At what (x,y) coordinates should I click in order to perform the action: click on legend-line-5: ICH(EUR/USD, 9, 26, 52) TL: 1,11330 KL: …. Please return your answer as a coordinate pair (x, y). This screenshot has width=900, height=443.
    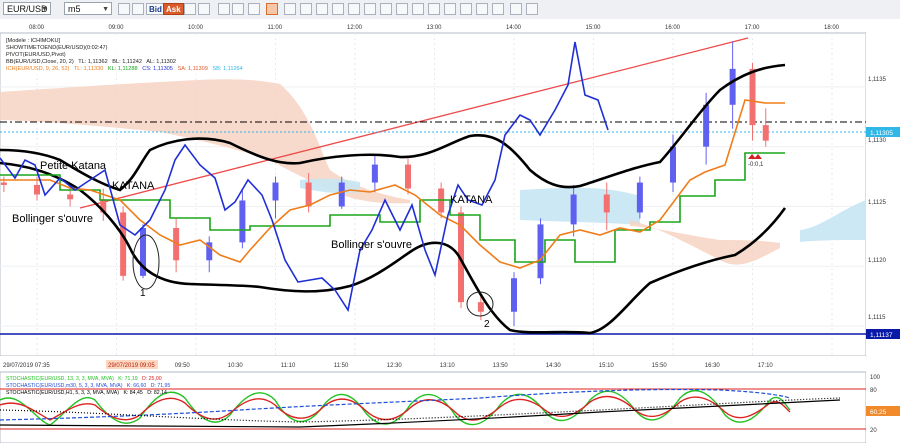
    Looking at the image, I should click on (124, 69).